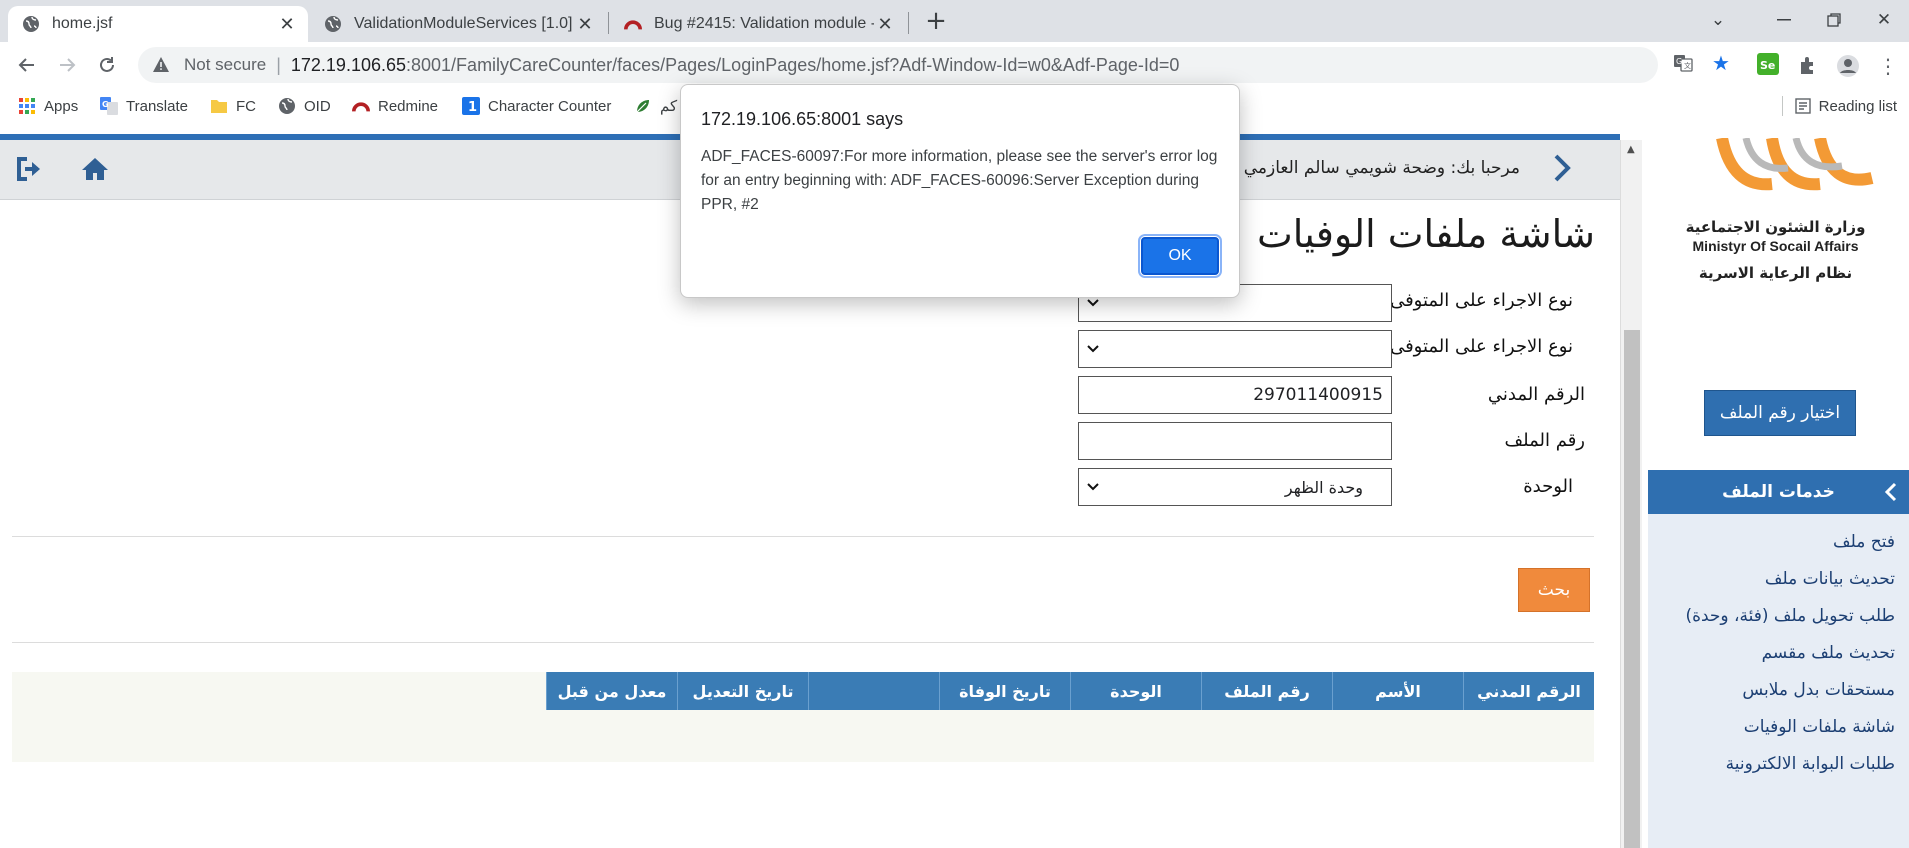 This screenshot has height=848, width=1909. I want to click on selenium-extension-icon: Se, so click(1768, 64).